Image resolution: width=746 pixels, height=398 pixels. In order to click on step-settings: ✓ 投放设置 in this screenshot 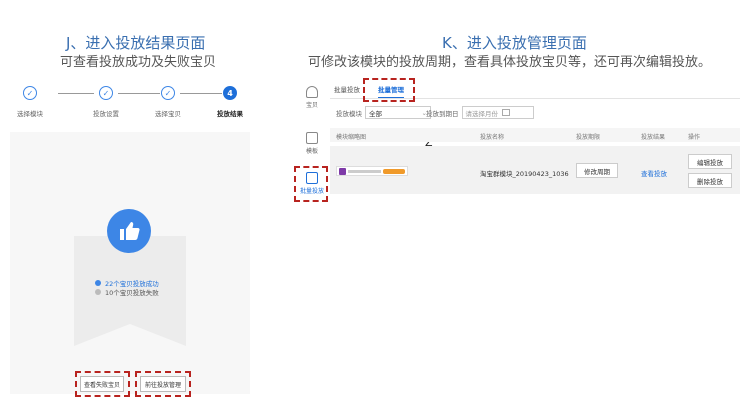, I will do `click(106, 102)`.